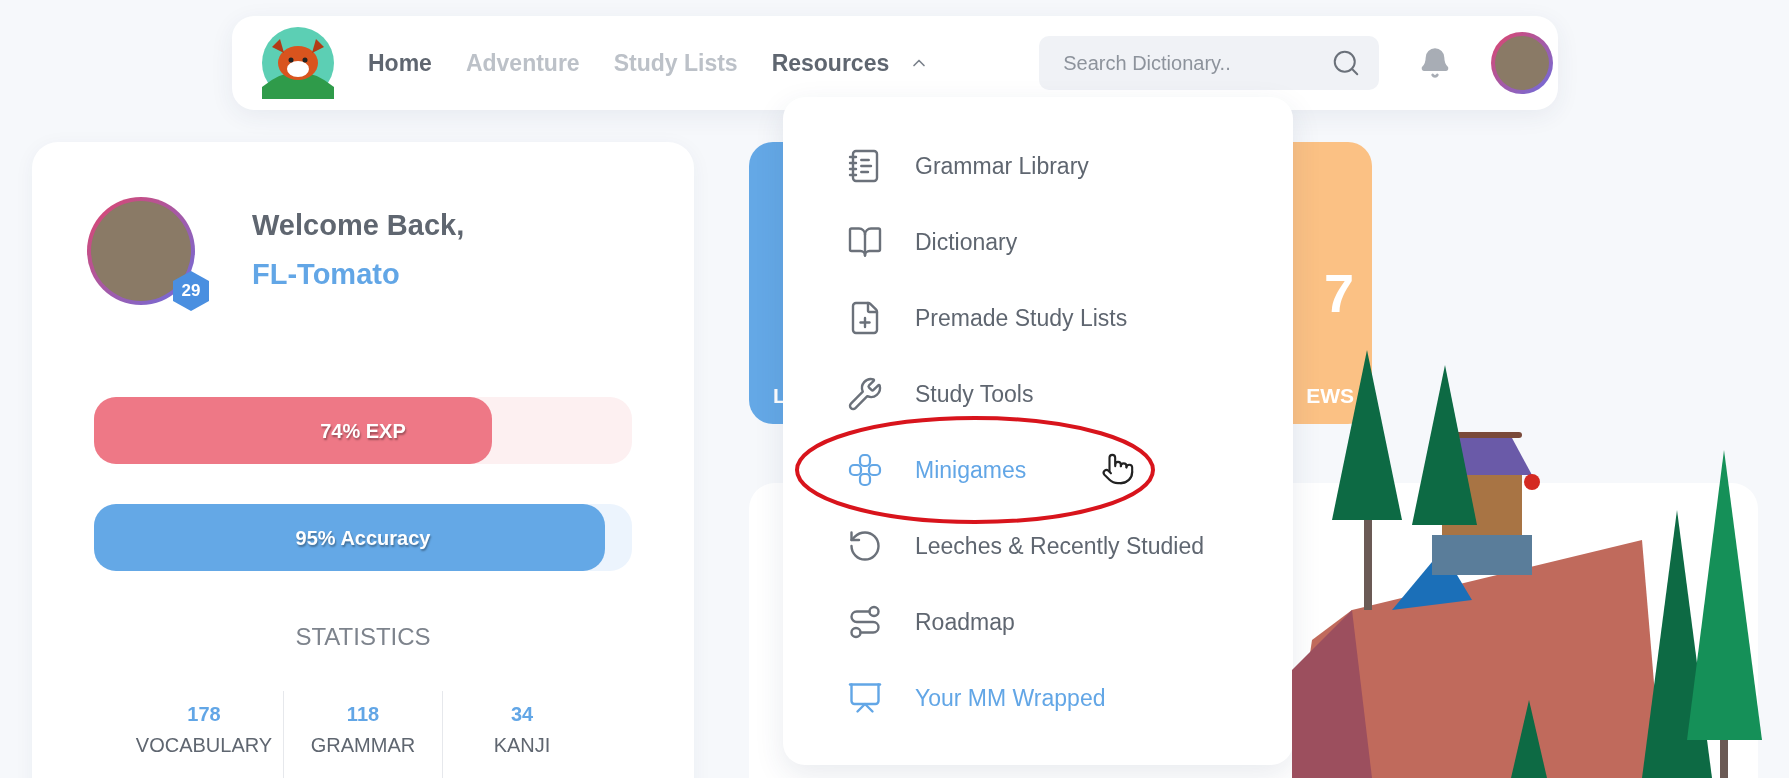 The image size is (1789, 778). Describe the element at coordinates (363, 745) in the screenshot. I see `stat-label: GRAMMAR` at that location.